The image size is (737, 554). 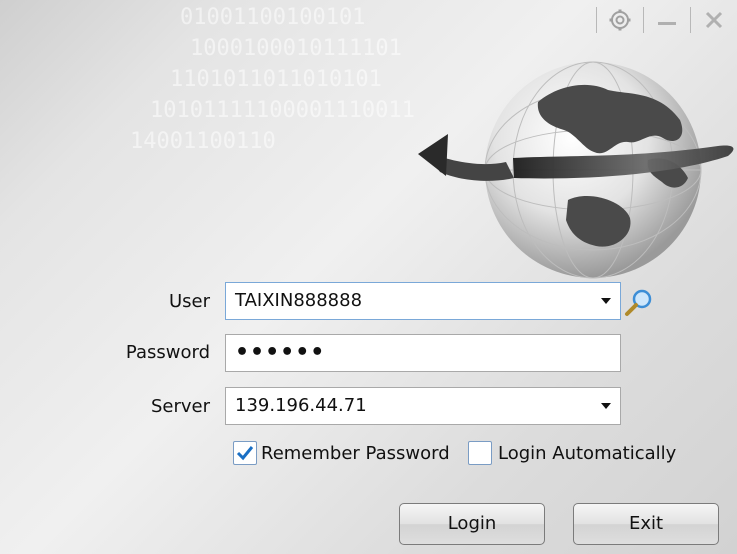 What do you see at coordinates (282, 110) in the screenshot?
I see `binary-line: 10101111100001110011` at bounding box center [282, 110].